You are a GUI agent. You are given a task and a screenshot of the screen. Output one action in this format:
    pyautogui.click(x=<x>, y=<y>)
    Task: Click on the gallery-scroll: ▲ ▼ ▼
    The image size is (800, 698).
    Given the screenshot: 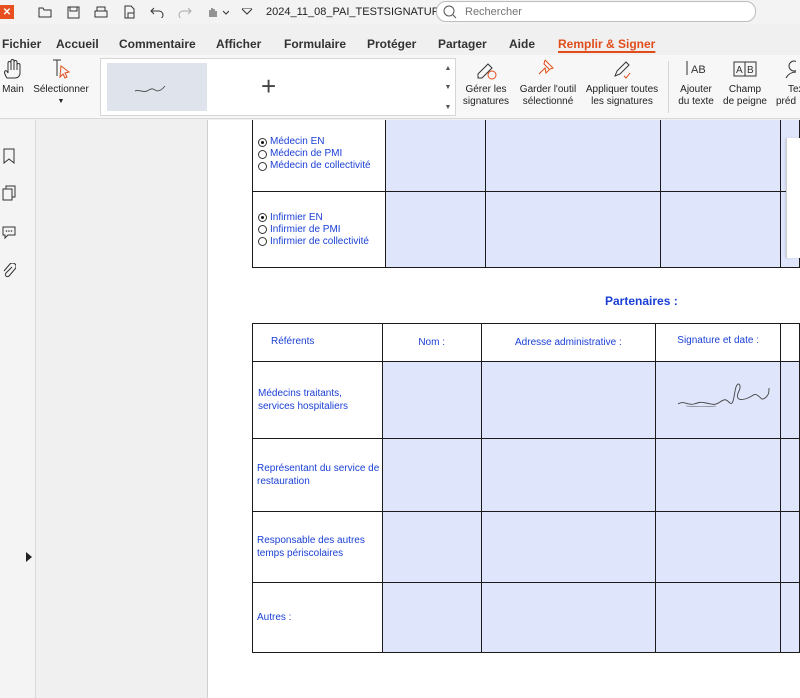 What is the action you would take?
    pyautogui.click(x=448, y=88)
    